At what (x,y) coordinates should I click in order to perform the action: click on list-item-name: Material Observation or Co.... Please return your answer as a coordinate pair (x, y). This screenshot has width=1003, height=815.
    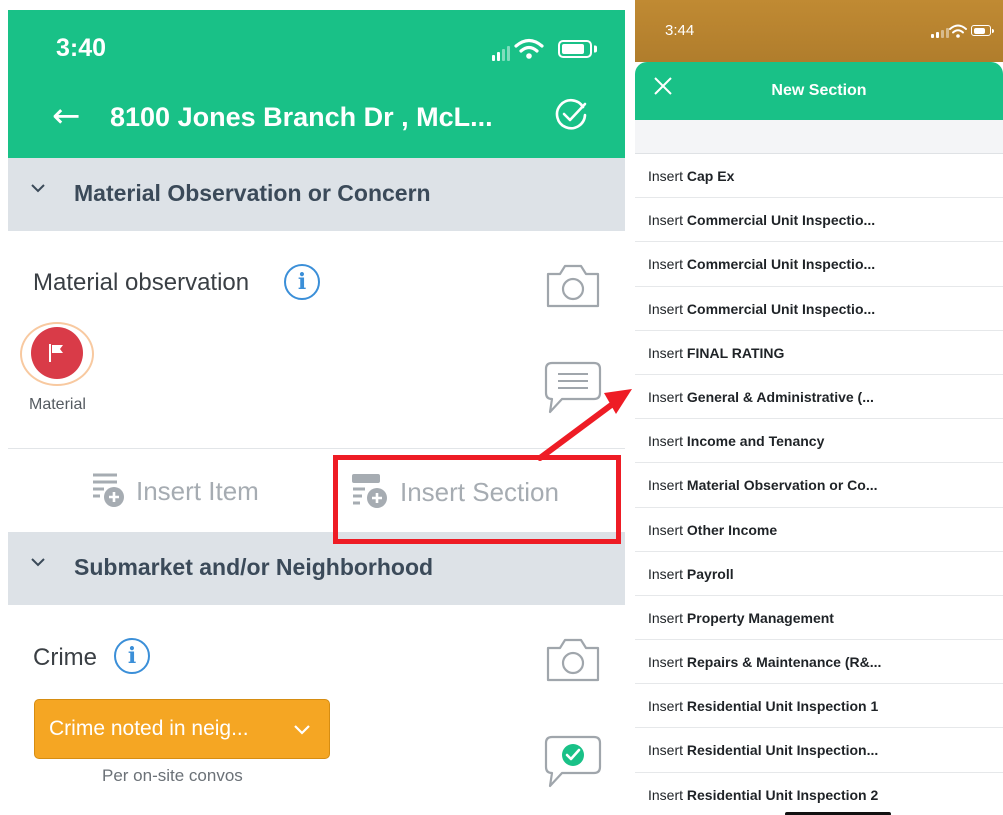
    Looking at the image, I should click on (782, 485).